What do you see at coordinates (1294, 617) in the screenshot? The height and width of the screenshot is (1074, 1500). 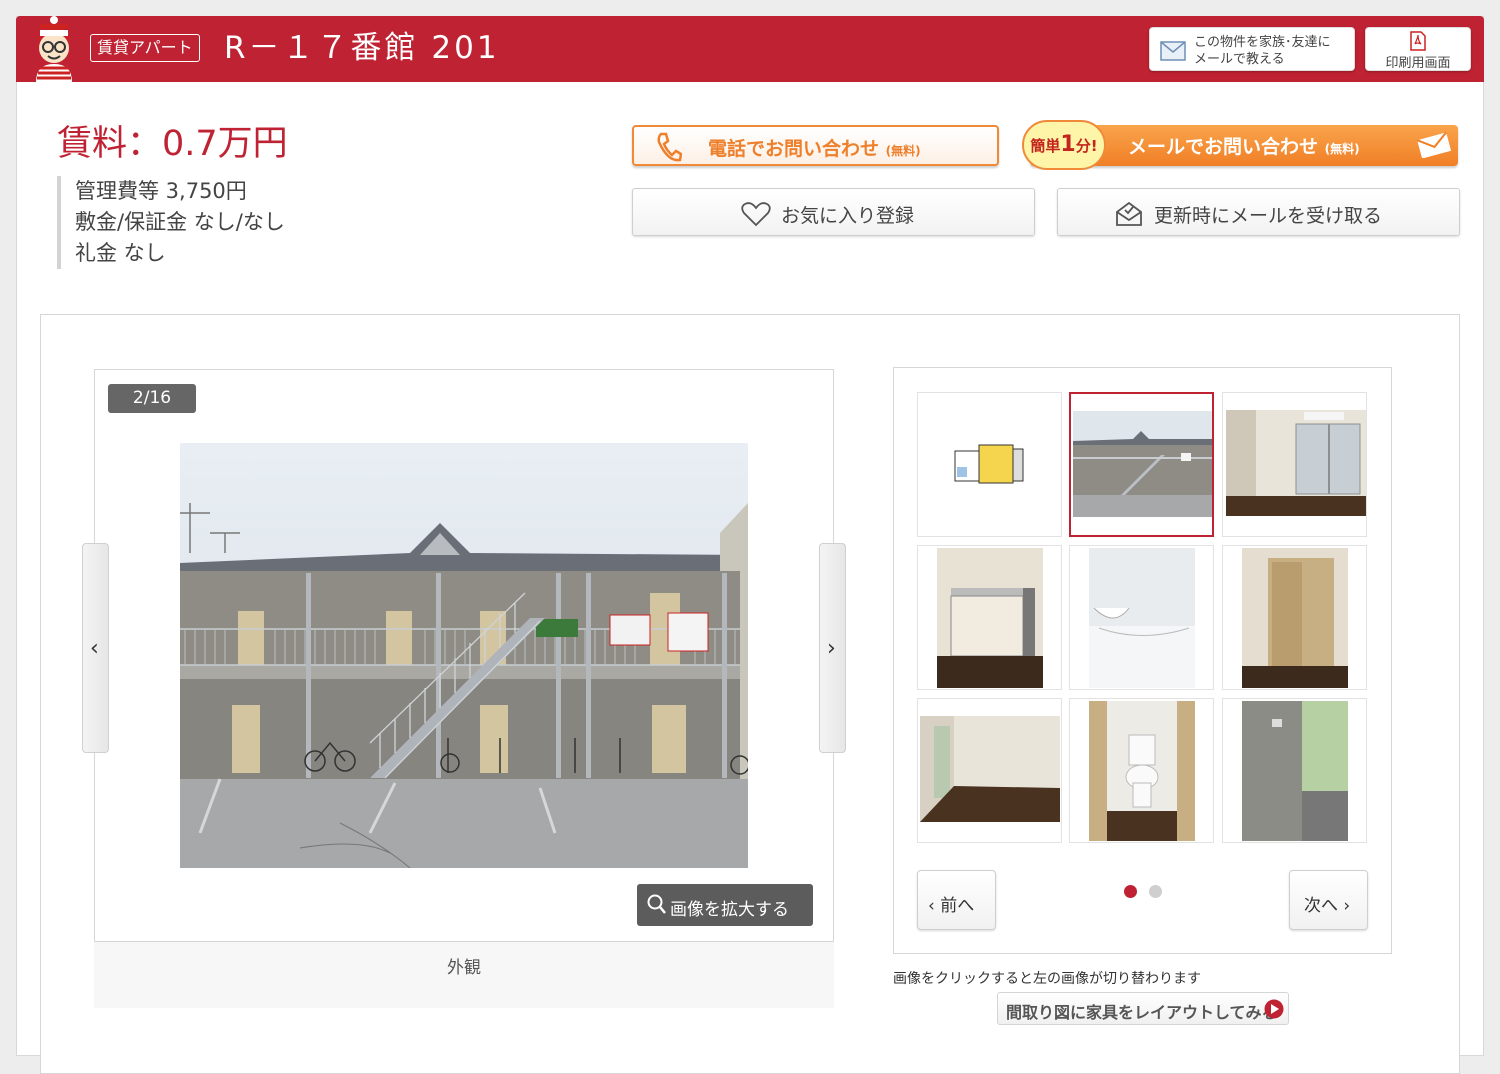 I see `thumb-closet` at bounding box center [1294, 617].